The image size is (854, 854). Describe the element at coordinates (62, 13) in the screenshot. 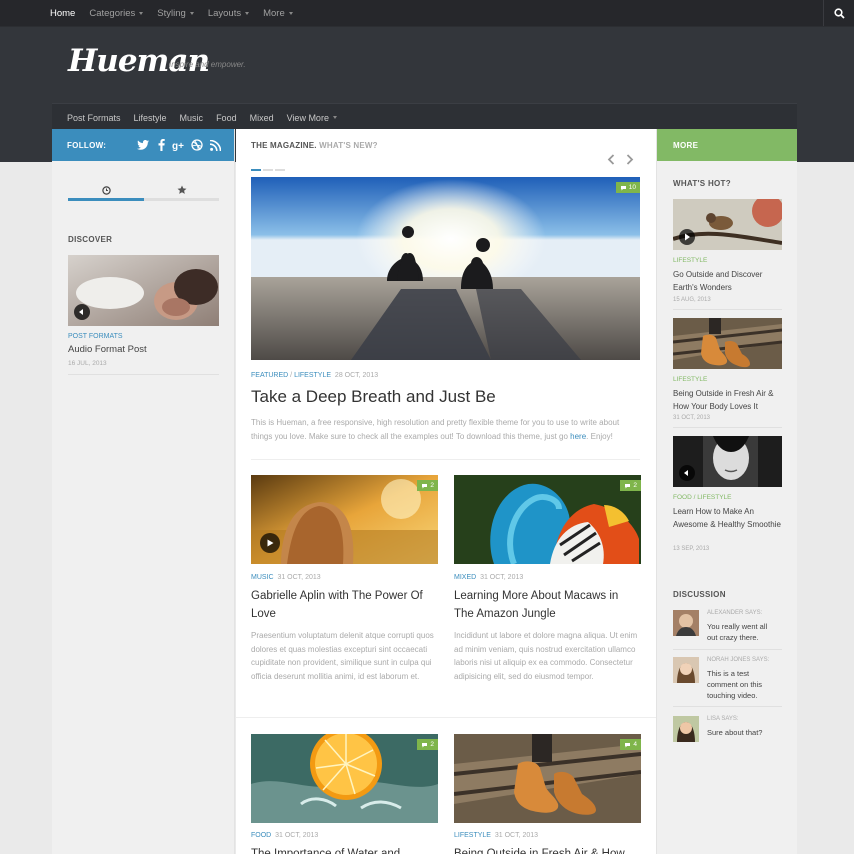

I see `top-menu-item-home: Home` at that location.